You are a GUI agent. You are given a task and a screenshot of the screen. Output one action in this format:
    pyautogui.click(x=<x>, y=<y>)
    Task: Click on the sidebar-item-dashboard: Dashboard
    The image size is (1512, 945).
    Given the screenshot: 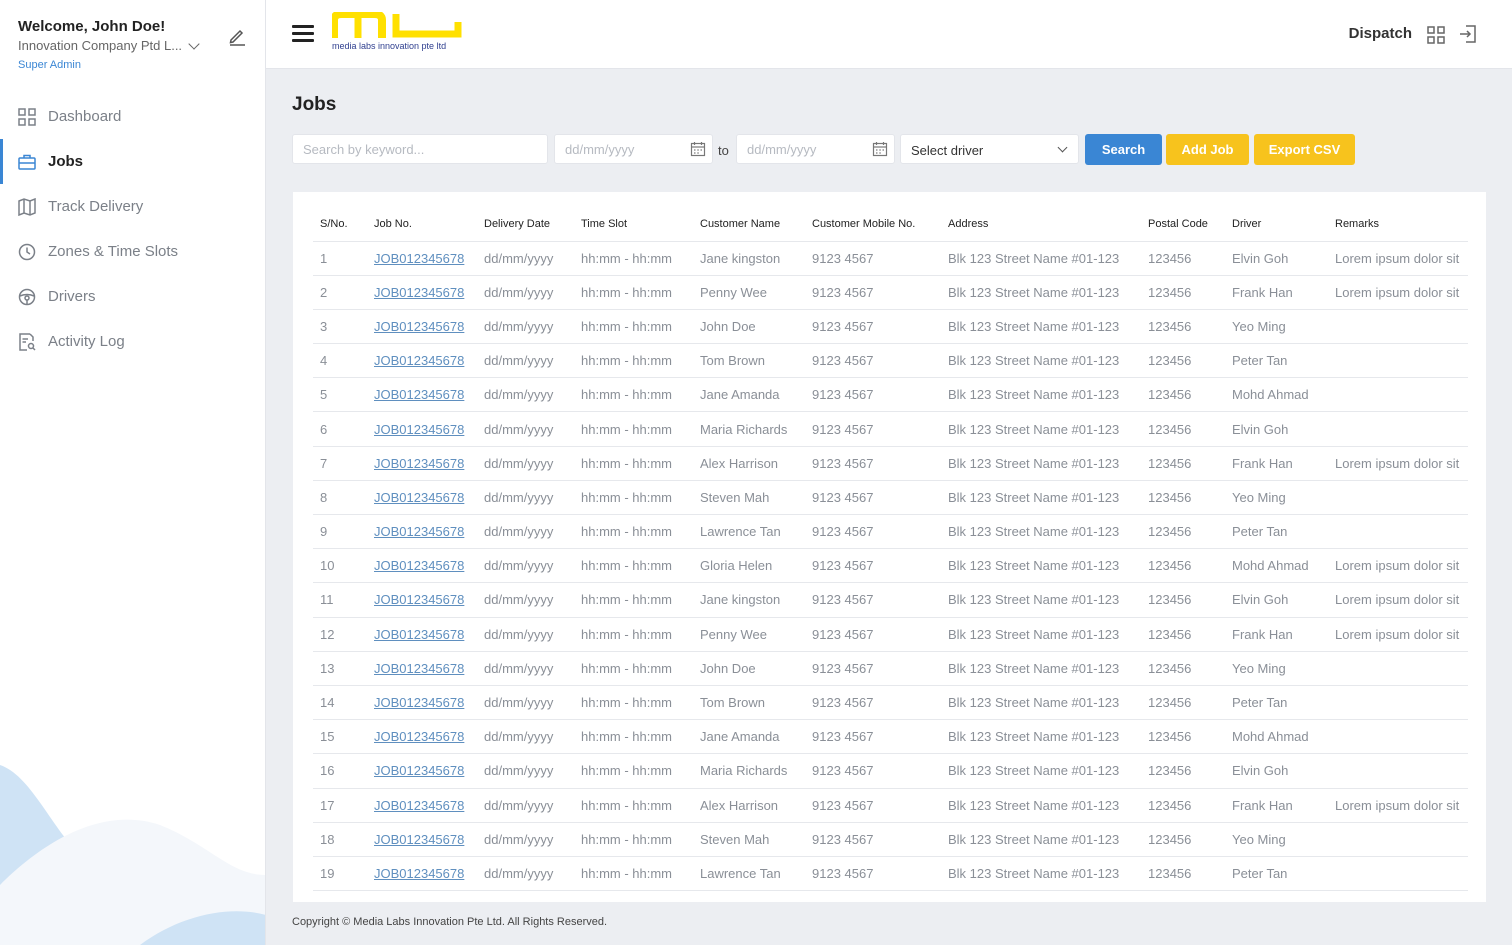 What is the action you would take?
    pyautogui.click(x=132, y=116)
    